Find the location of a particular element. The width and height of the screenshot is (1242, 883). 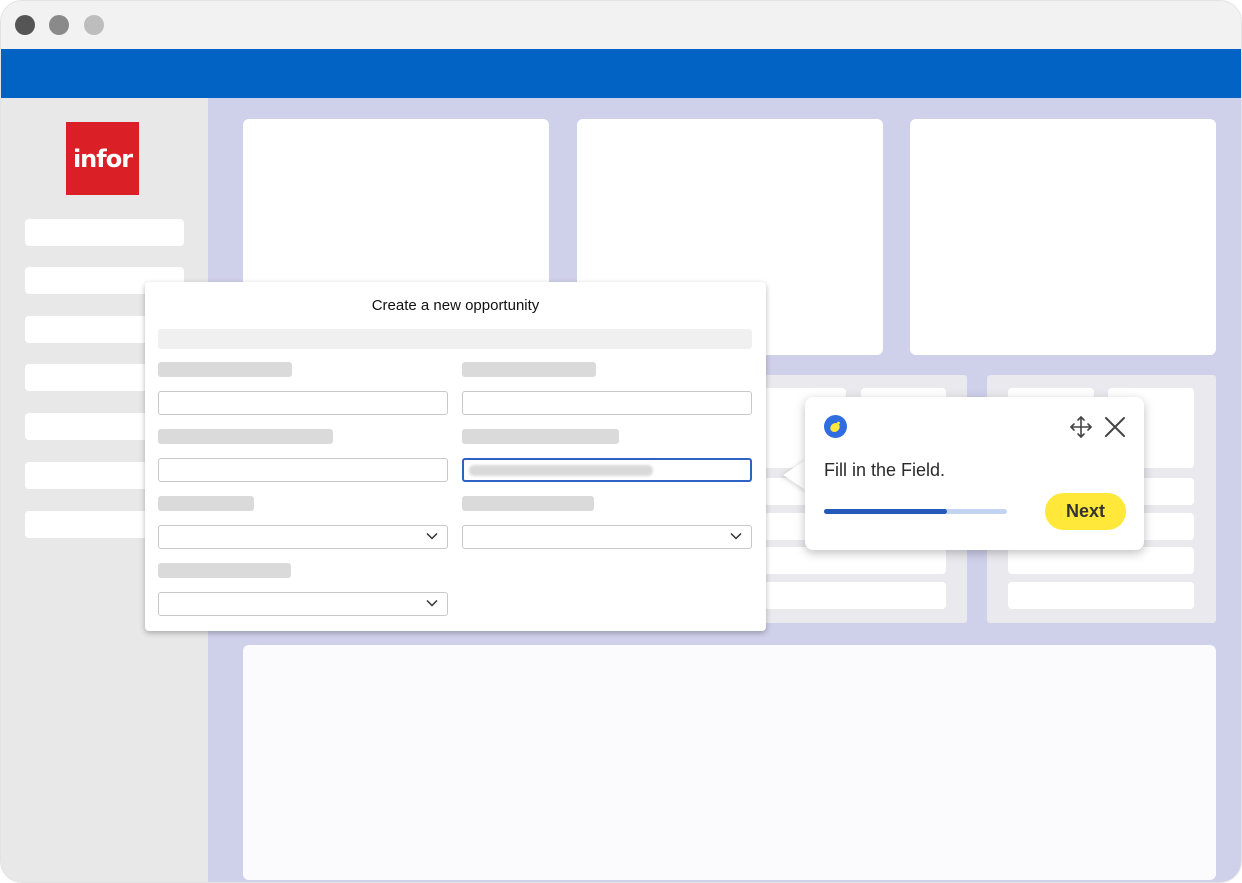

guidance-tooltip: Fill in the Field. Next is located at coordinates (974, 473).